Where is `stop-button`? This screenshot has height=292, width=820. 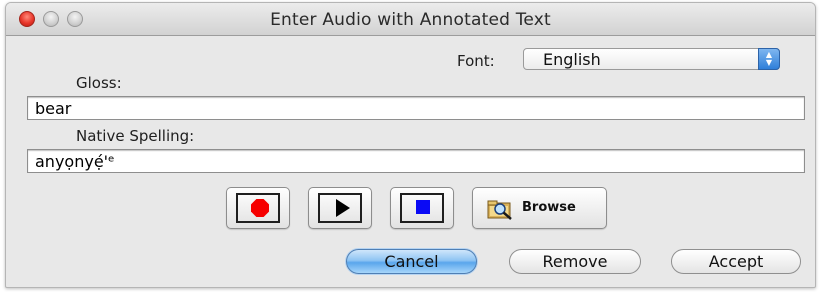
stop-button is located at coordinates (422, 208).